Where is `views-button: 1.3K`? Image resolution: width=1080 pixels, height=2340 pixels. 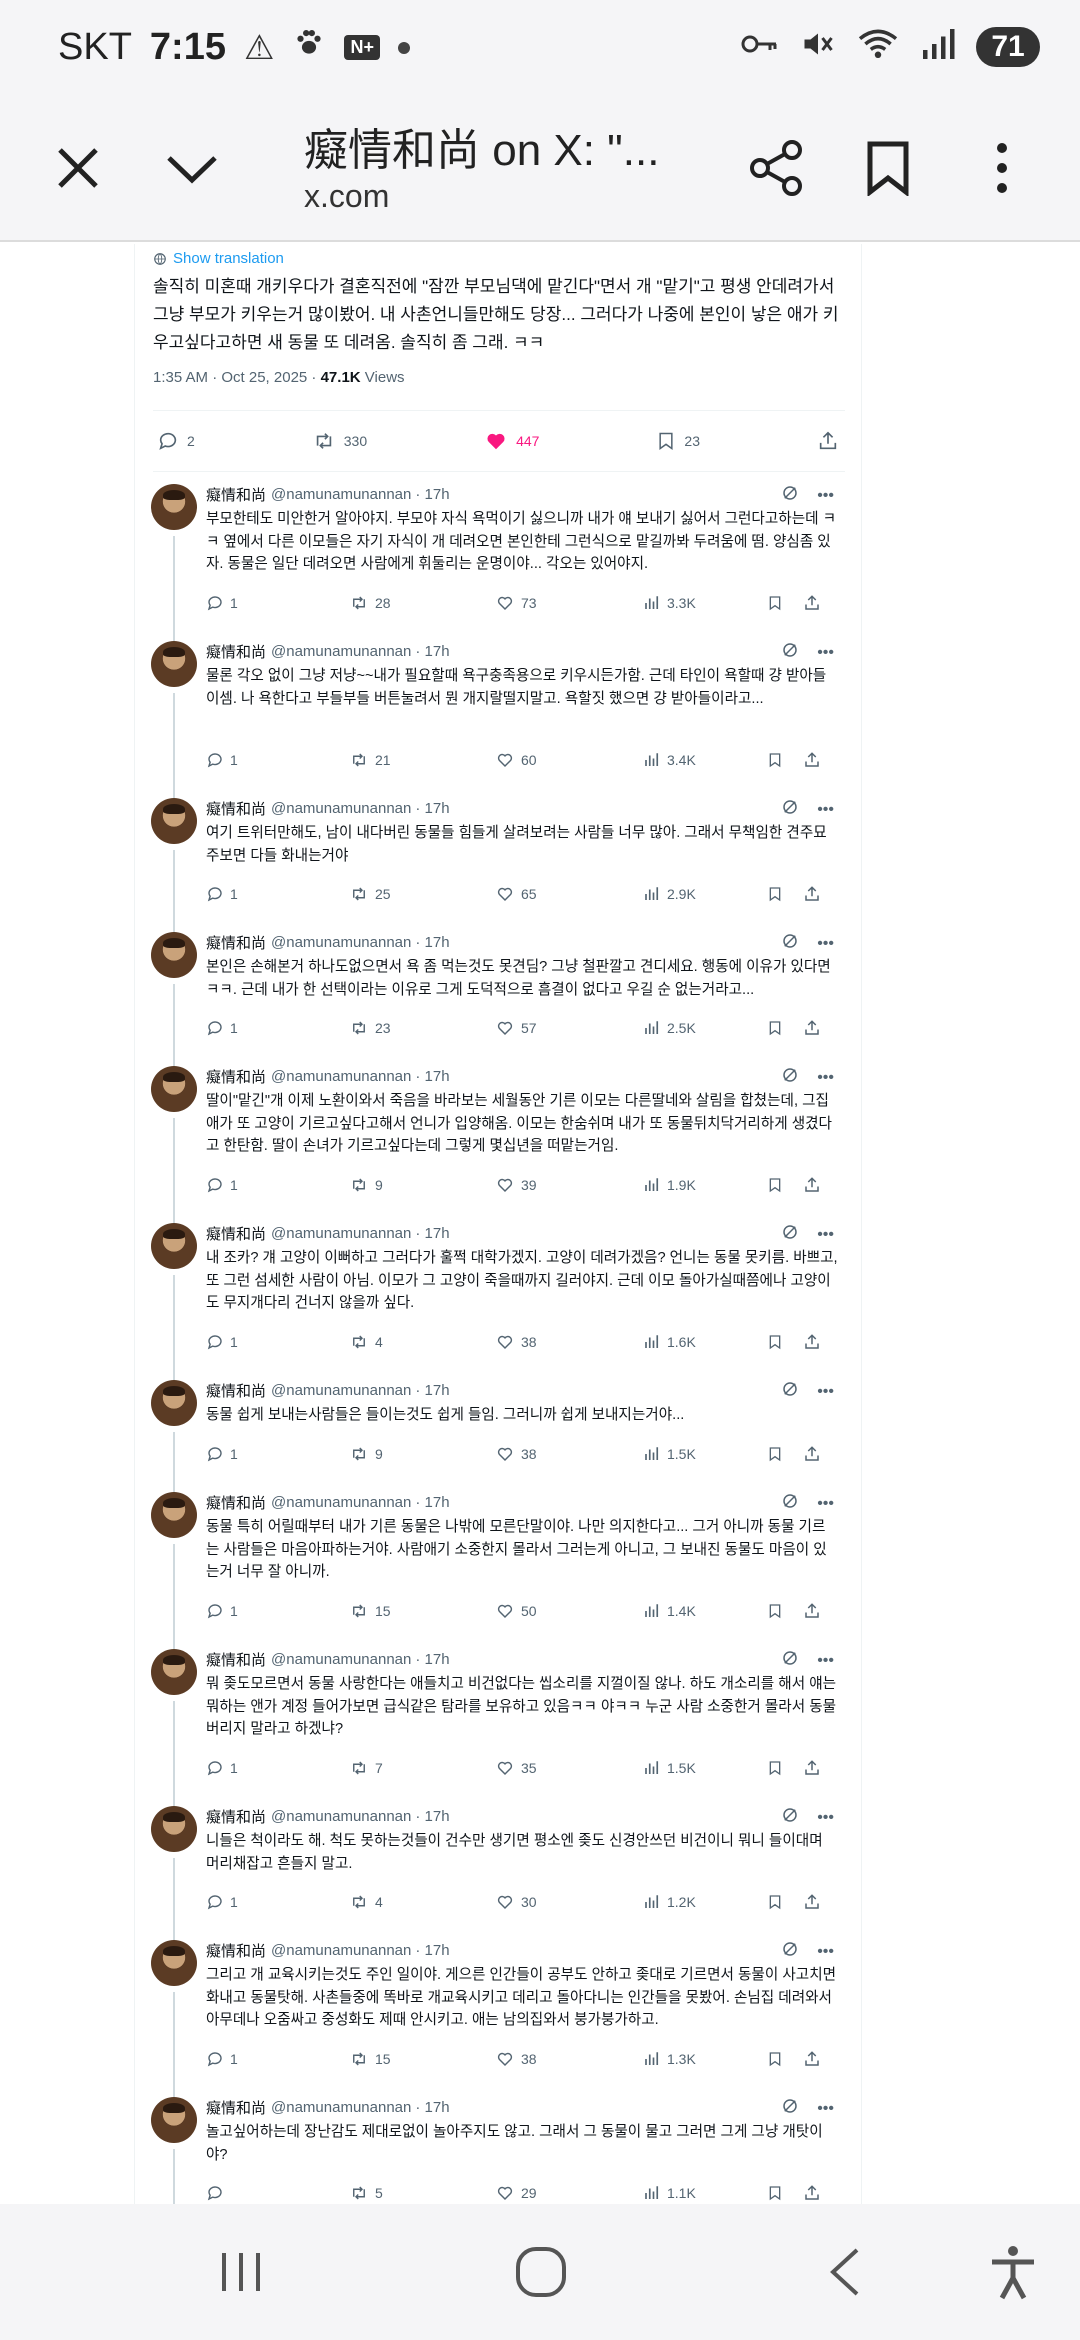 views-button: 1.3K is located at coordinates (705, 2059).